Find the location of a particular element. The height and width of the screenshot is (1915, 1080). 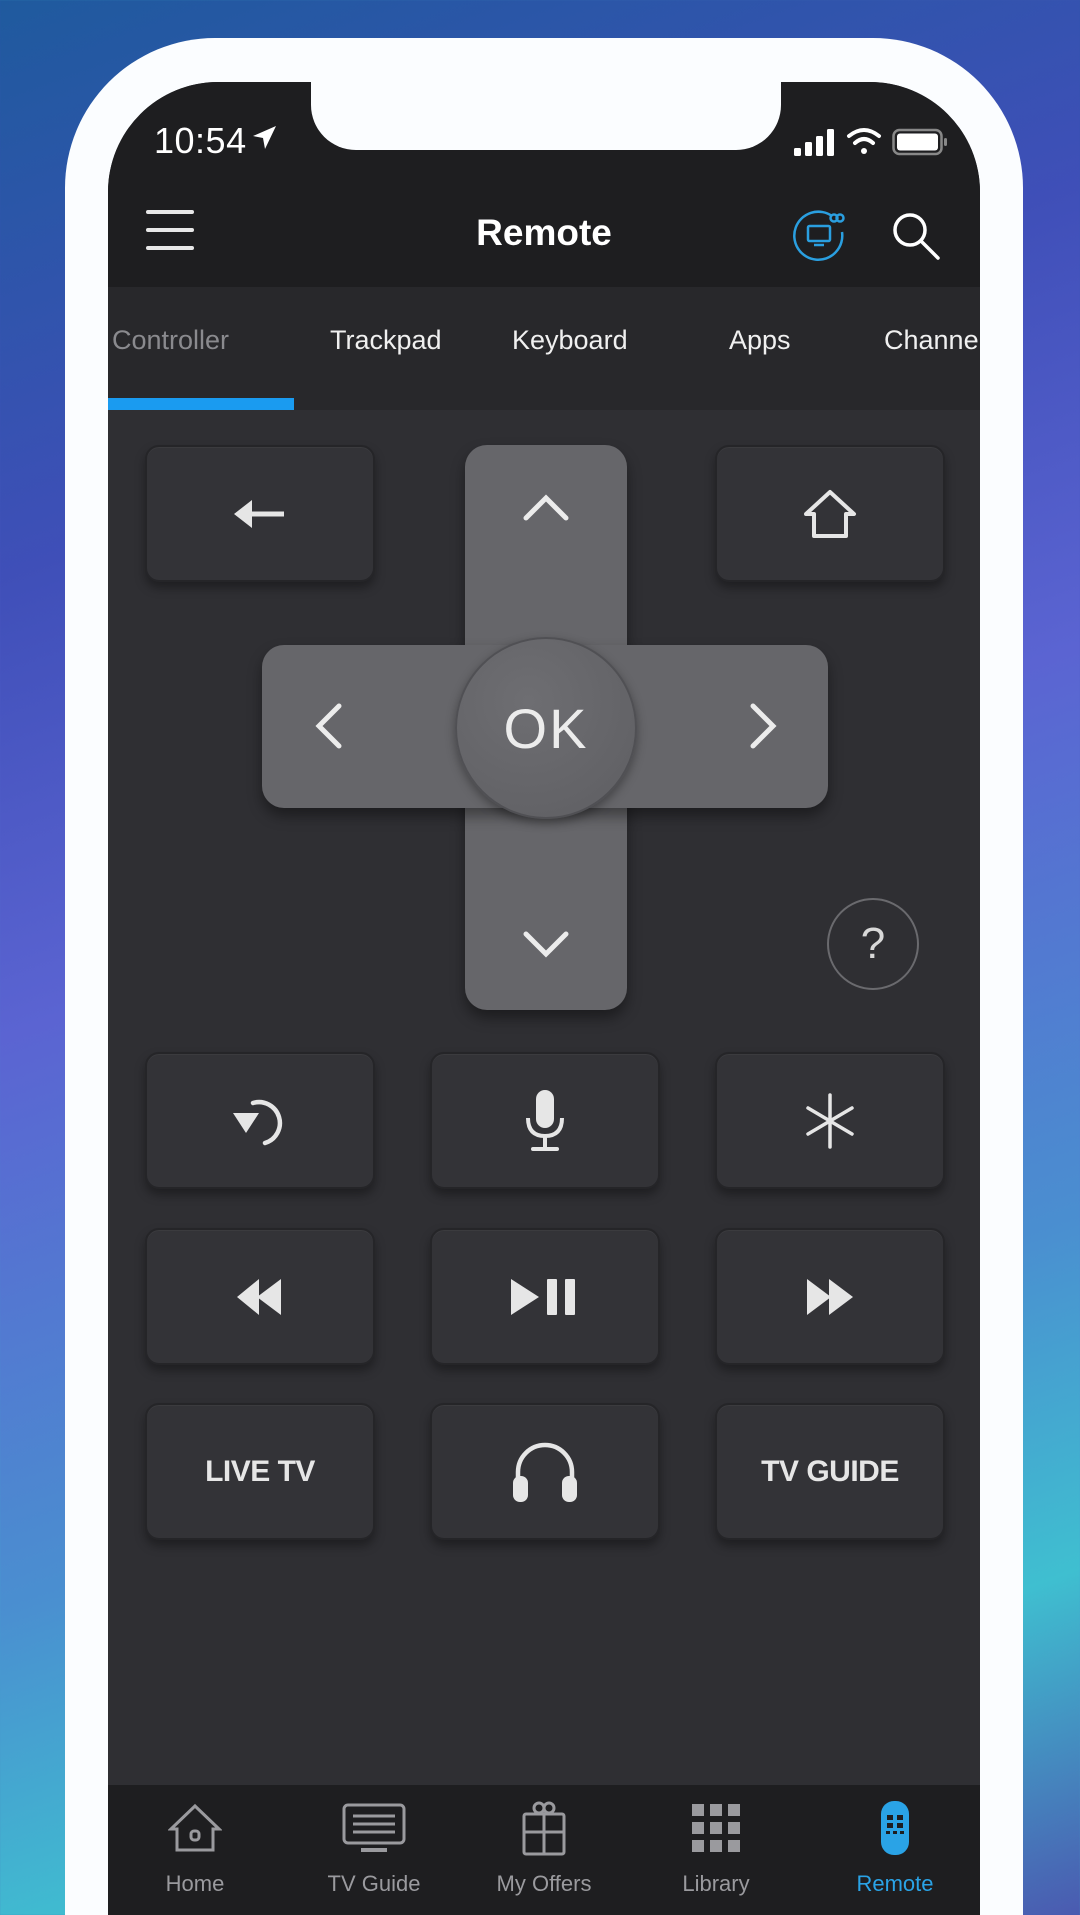

rewind-button is located at coordinates (260, 1296).